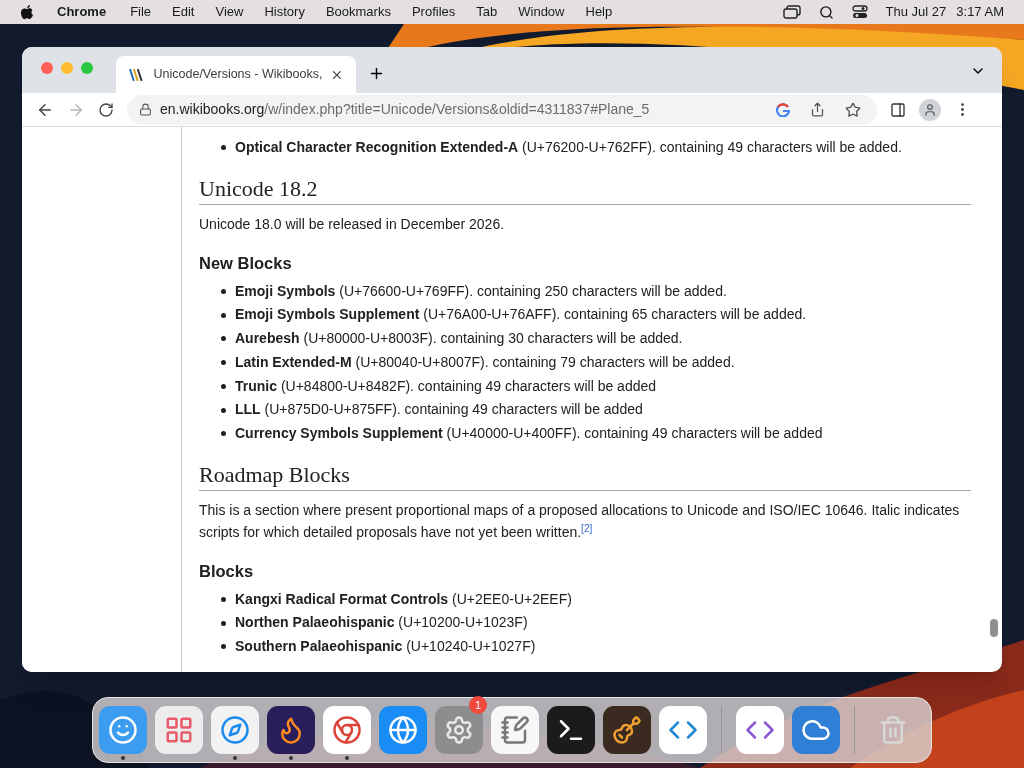 The image size is (1024, 768). I want to click on paragraph: Unicode 18.0 will be released in December 2026., so click(352, 224).